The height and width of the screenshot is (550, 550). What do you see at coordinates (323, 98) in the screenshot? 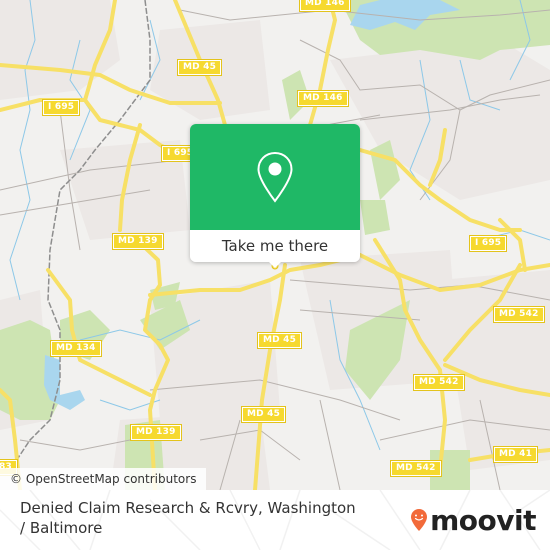
I see `road-label-md146-mid: MD 146` at bounding box center [323, 98].